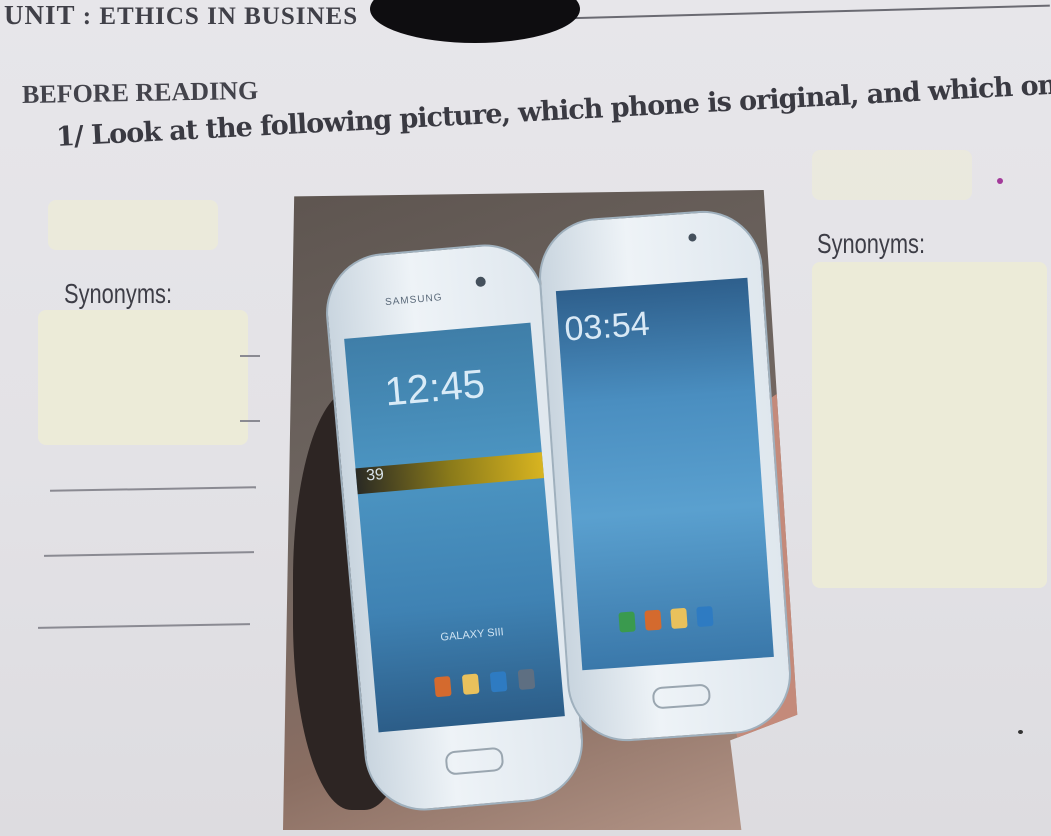 Image resolution: width=1051 pixels, height=836 pixels. I want to click on right-phone-clock: 03:54, so click(607, 326).